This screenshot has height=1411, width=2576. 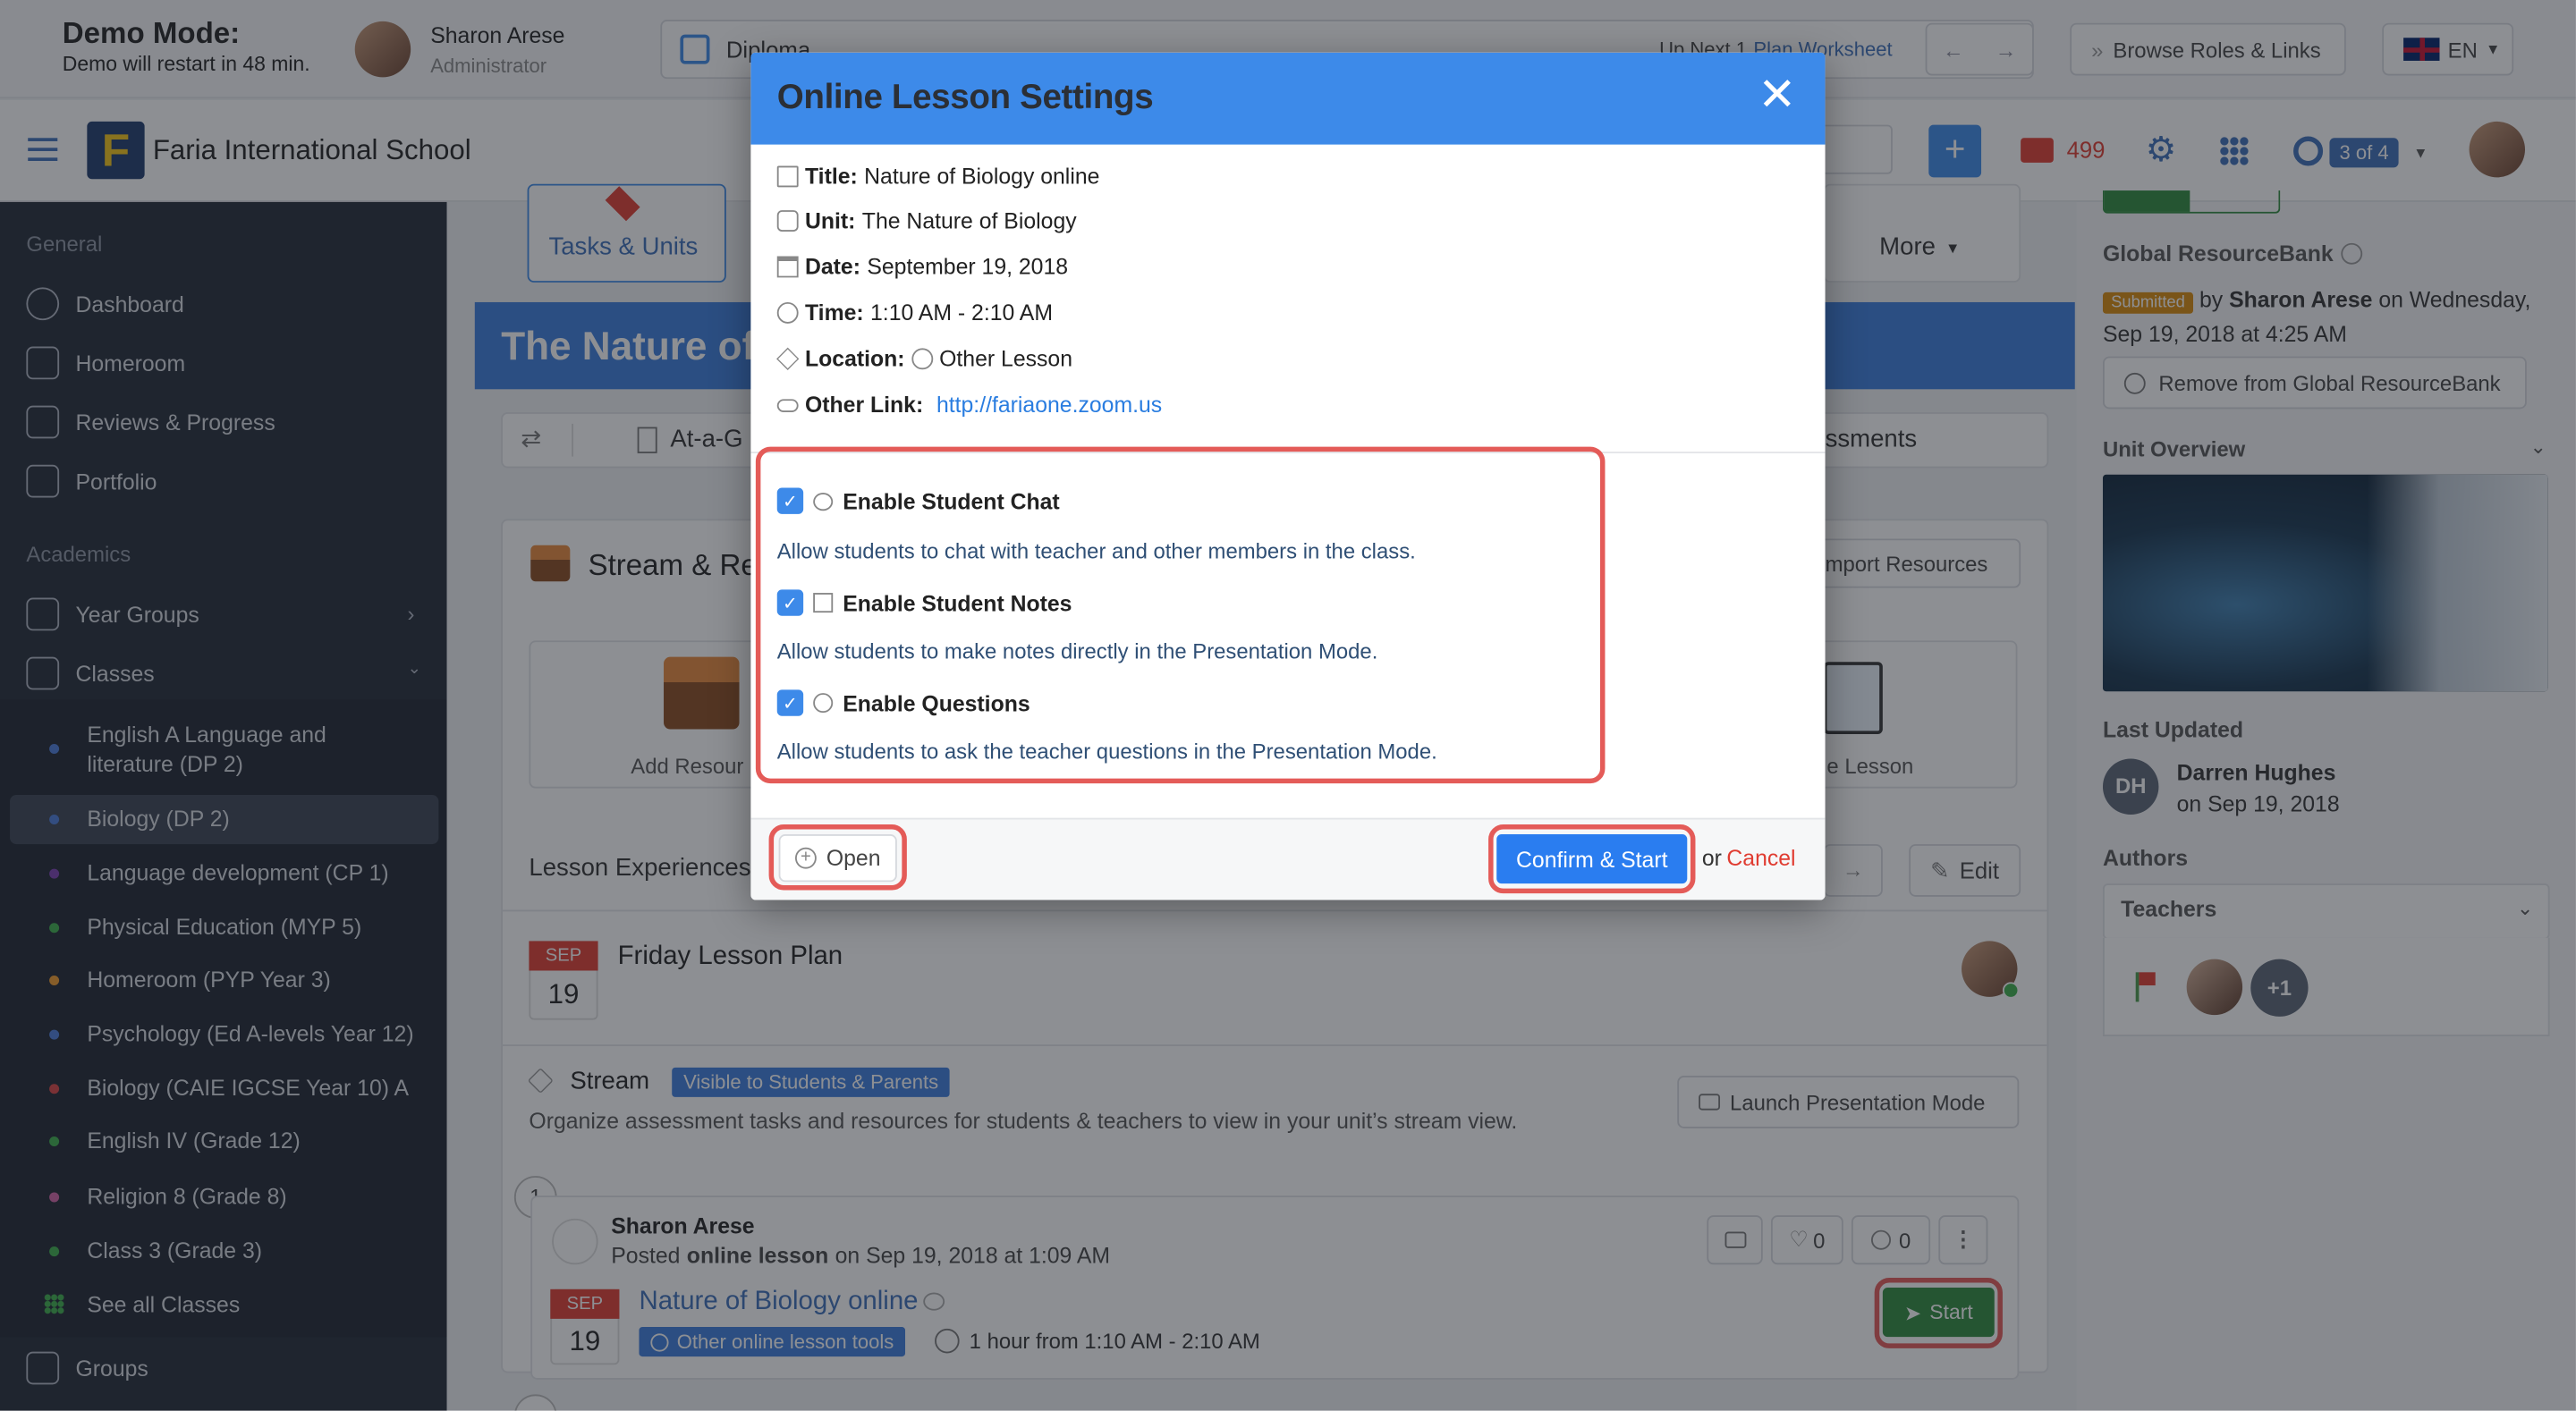 I want to click on or-text: or, so click(x=1711, y=858).